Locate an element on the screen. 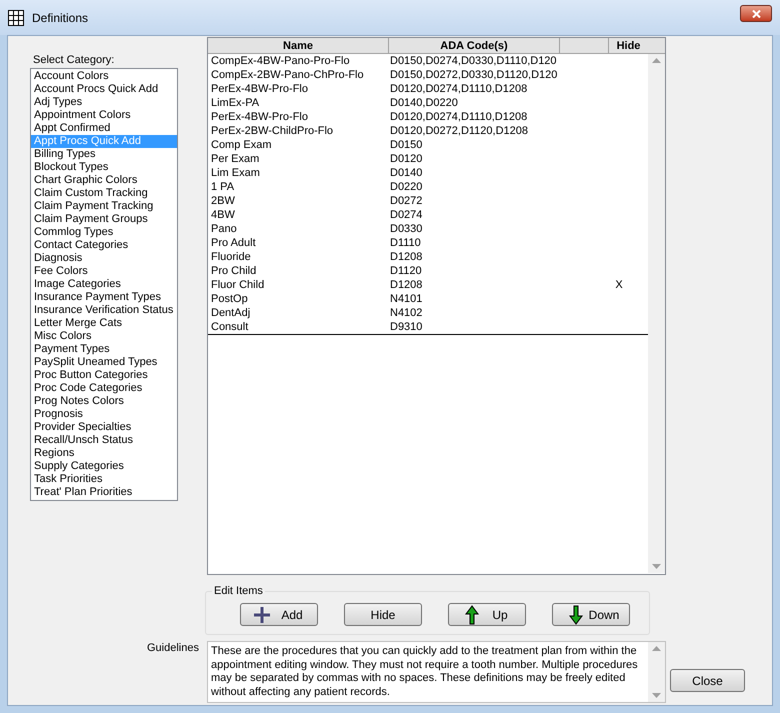  table-cell-text: D1120 is located at coordinates (406, 271).